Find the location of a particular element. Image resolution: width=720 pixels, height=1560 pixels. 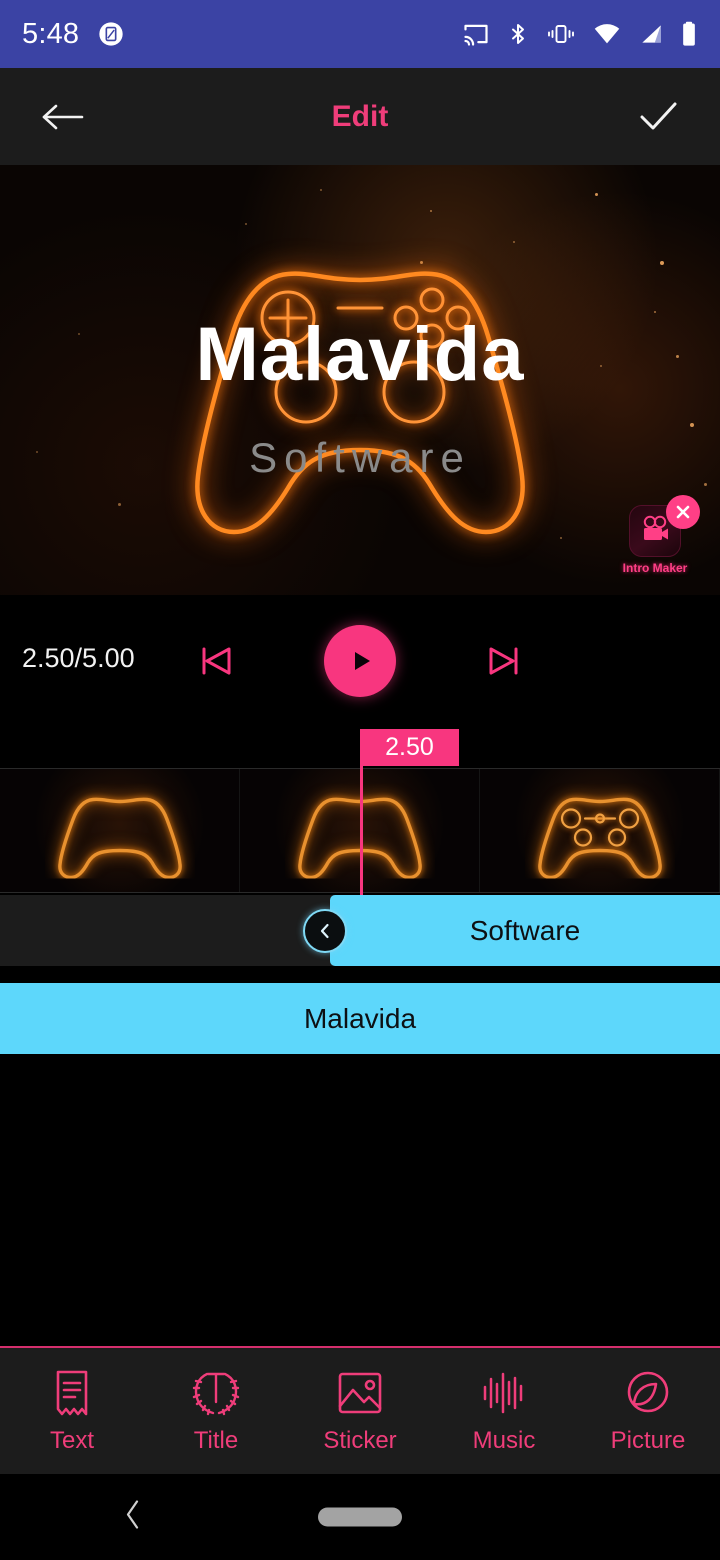

tool-picture: Picture is located at coordinates (648, 1411).